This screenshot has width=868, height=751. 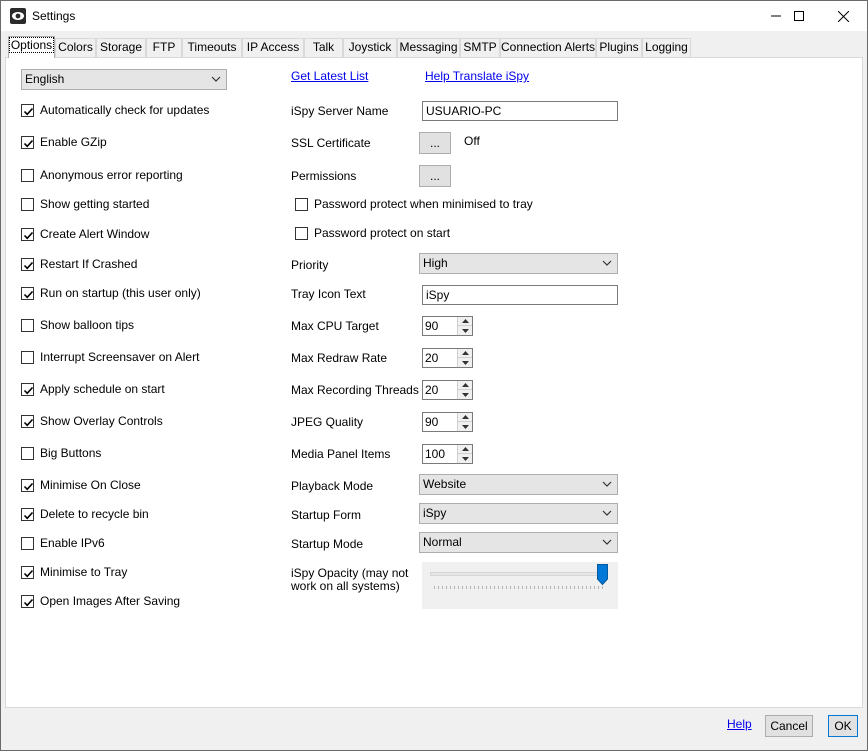 What do you see at coordinates (212, 47) in the screenshot?
I see `tab-timeouts: Timeouts` at bounding box center [212, 47].